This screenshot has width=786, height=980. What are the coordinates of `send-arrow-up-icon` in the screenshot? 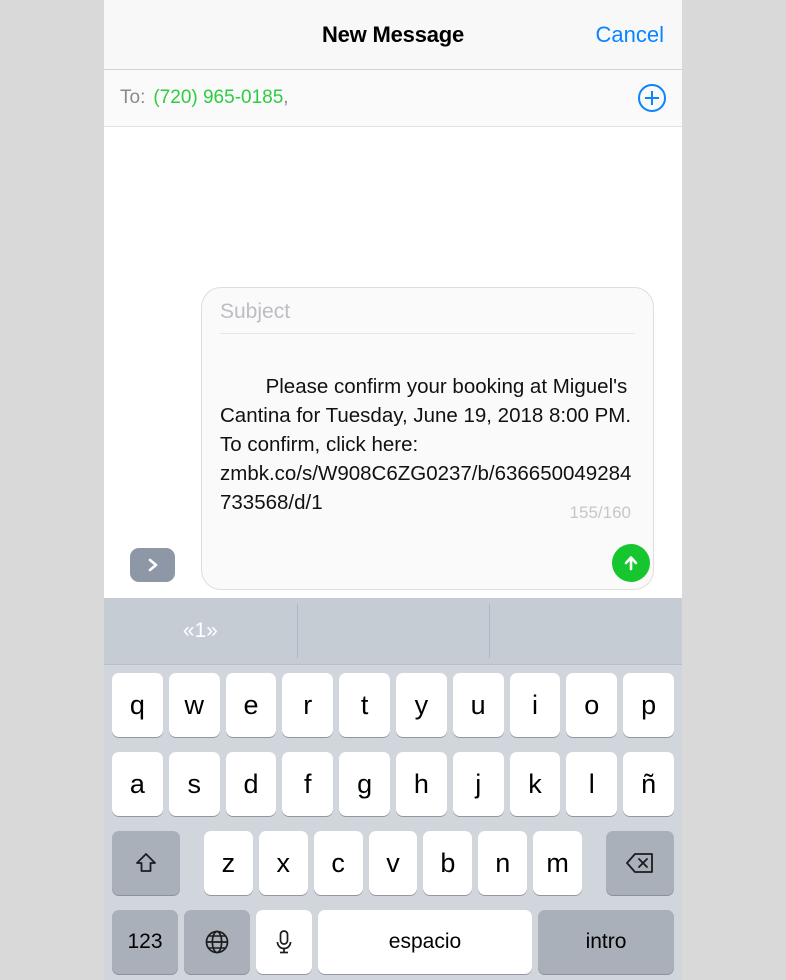 It's located at (631, 563).